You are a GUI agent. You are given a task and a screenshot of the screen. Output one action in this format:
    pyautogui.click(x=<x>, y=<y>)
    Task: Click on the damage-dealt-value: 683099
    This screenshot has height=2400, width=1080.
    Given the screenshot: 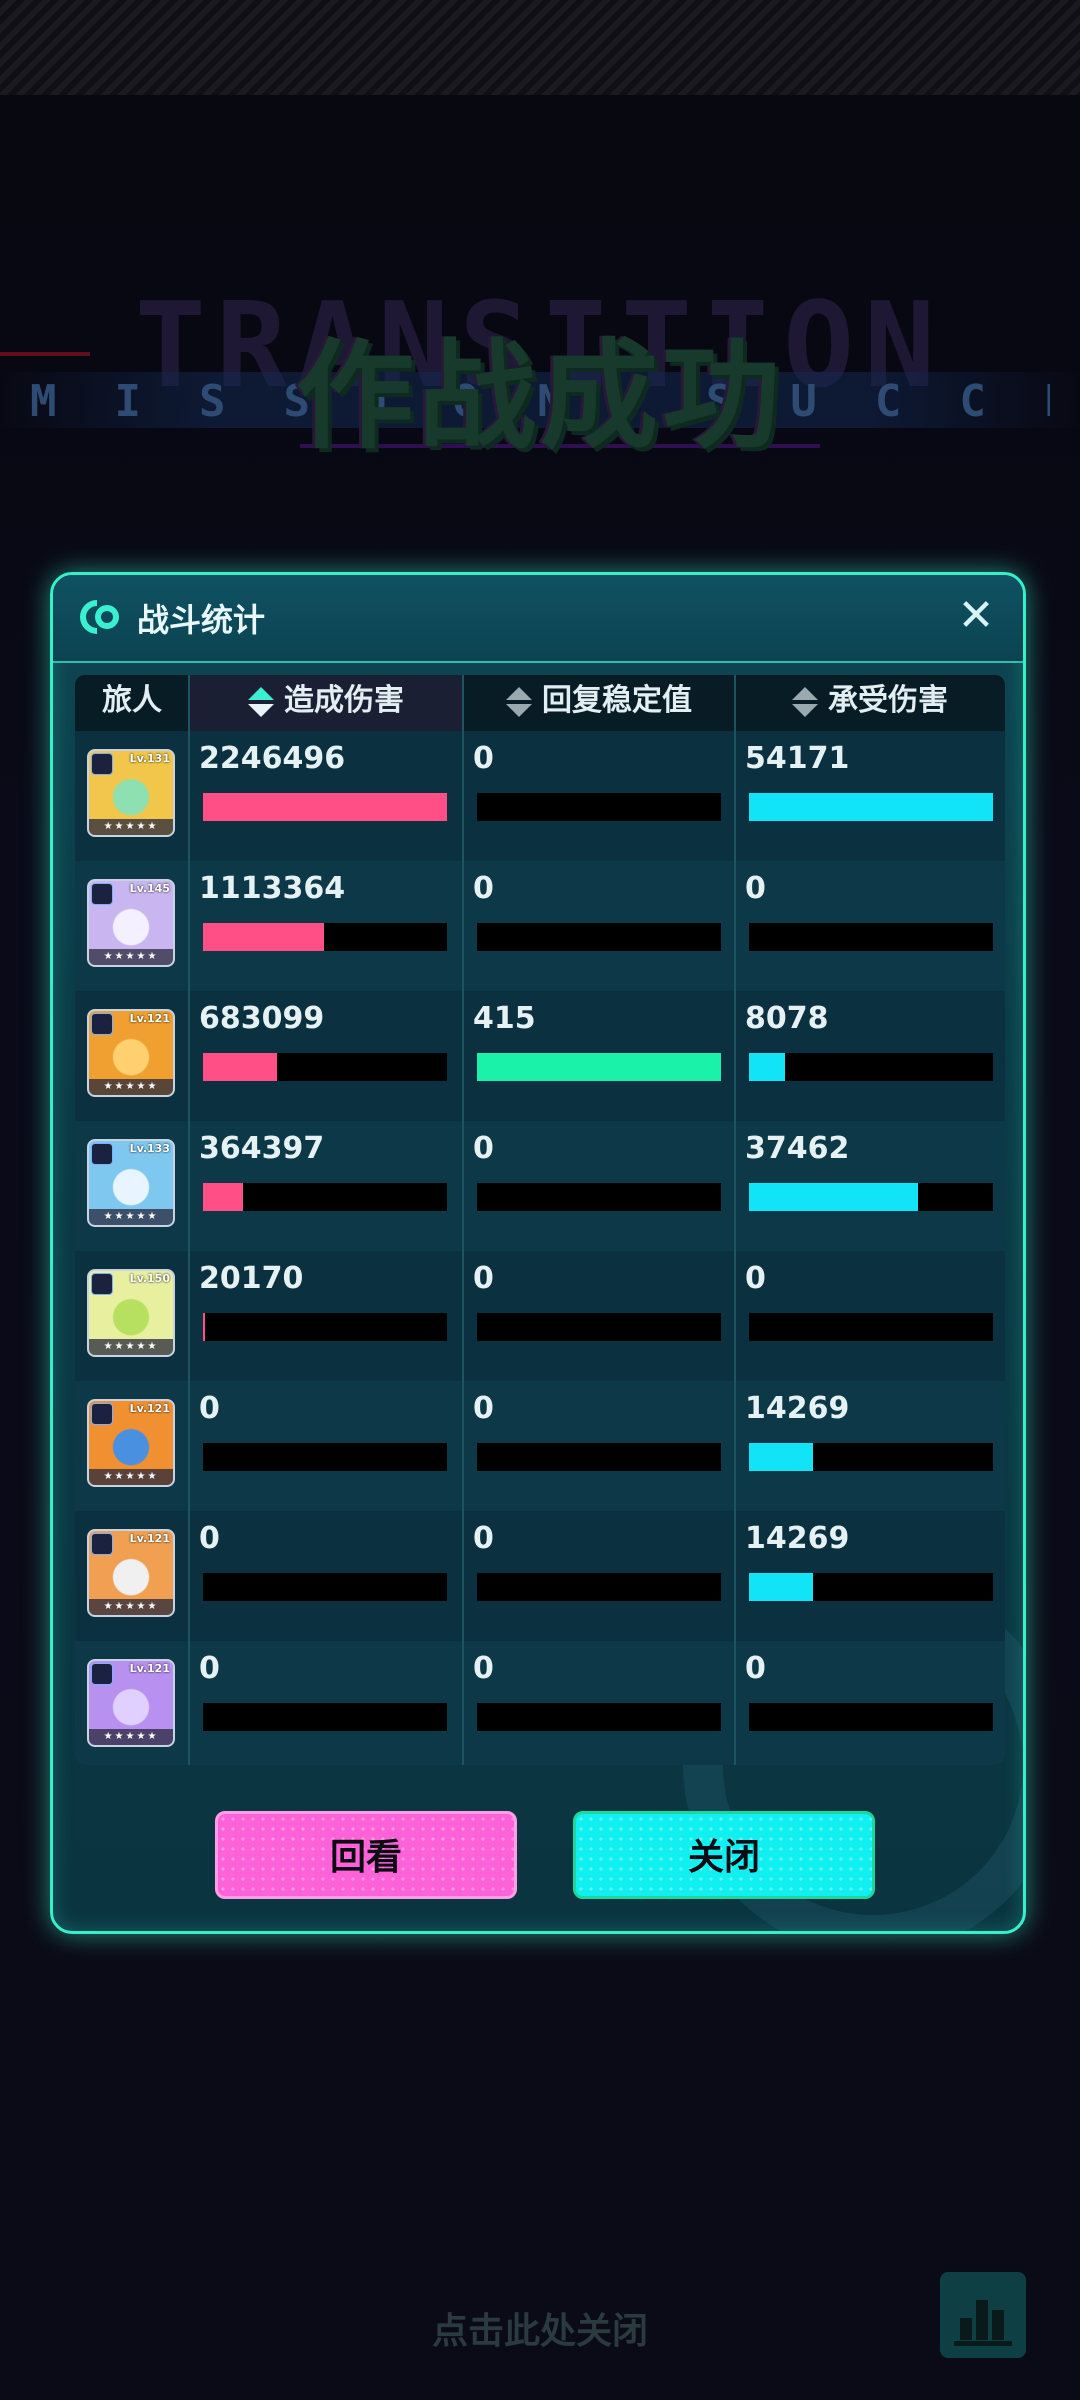 What is the action you would take?
    pyautogui.click(x=262, y=1018)
    